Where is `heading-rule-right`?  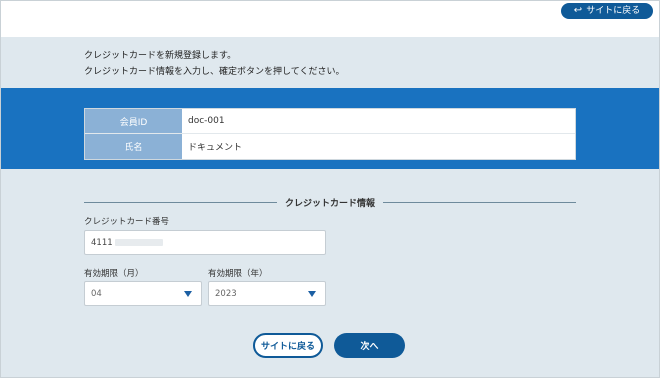 heading-rule-right is located at coordinates (480, 202).